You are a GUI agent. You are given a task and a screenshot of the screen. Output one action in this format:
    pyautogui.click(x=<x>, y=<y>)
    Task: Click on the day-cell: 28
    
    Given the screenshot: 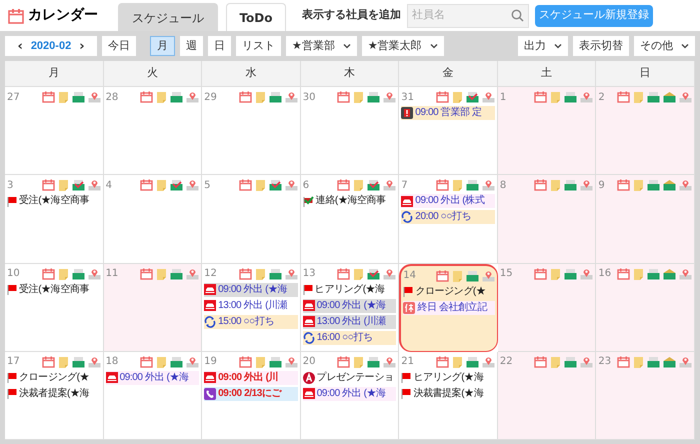 What is the action you would take?
    pyautogui.click(x=153, y=131)
    